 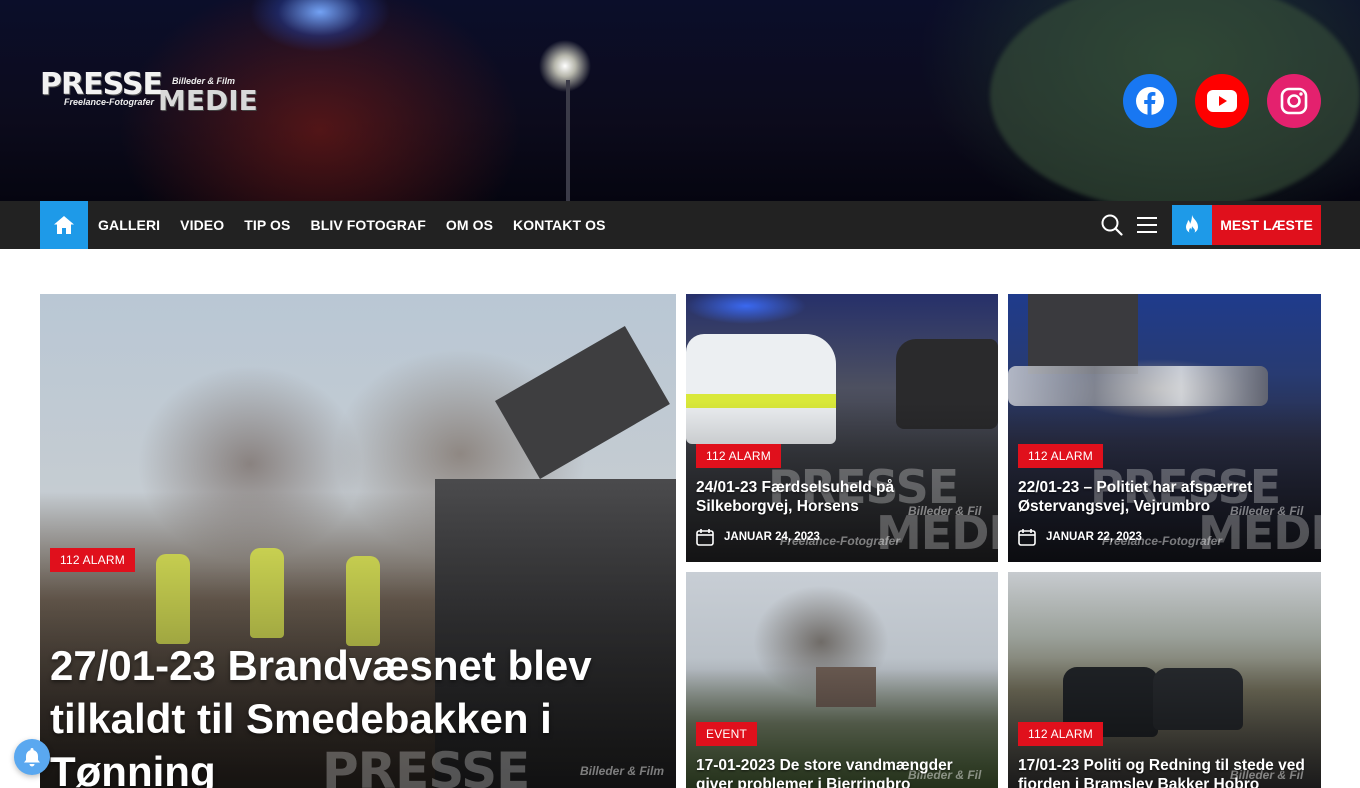 What do you see at coordinates (1083, 334) in the screenshot?
I see `card-image-house` at bounding box center [1083, 334].